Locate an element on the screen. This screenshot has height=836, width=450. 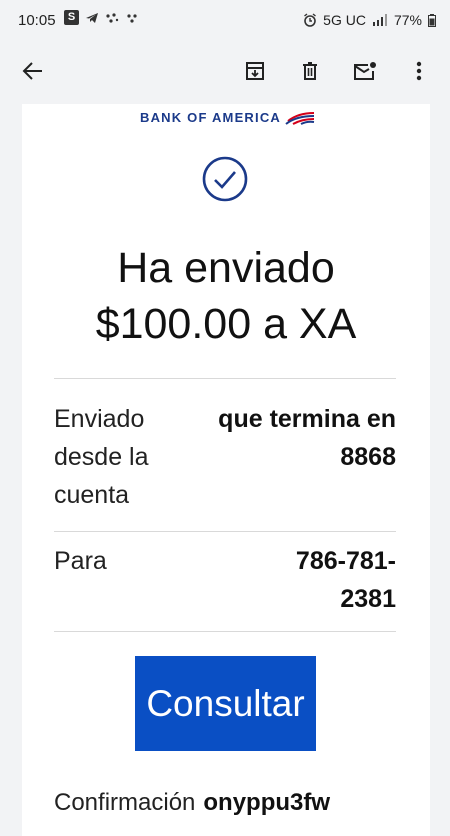
headline-line1: Ha enviado is located at coordinates (226, 268).